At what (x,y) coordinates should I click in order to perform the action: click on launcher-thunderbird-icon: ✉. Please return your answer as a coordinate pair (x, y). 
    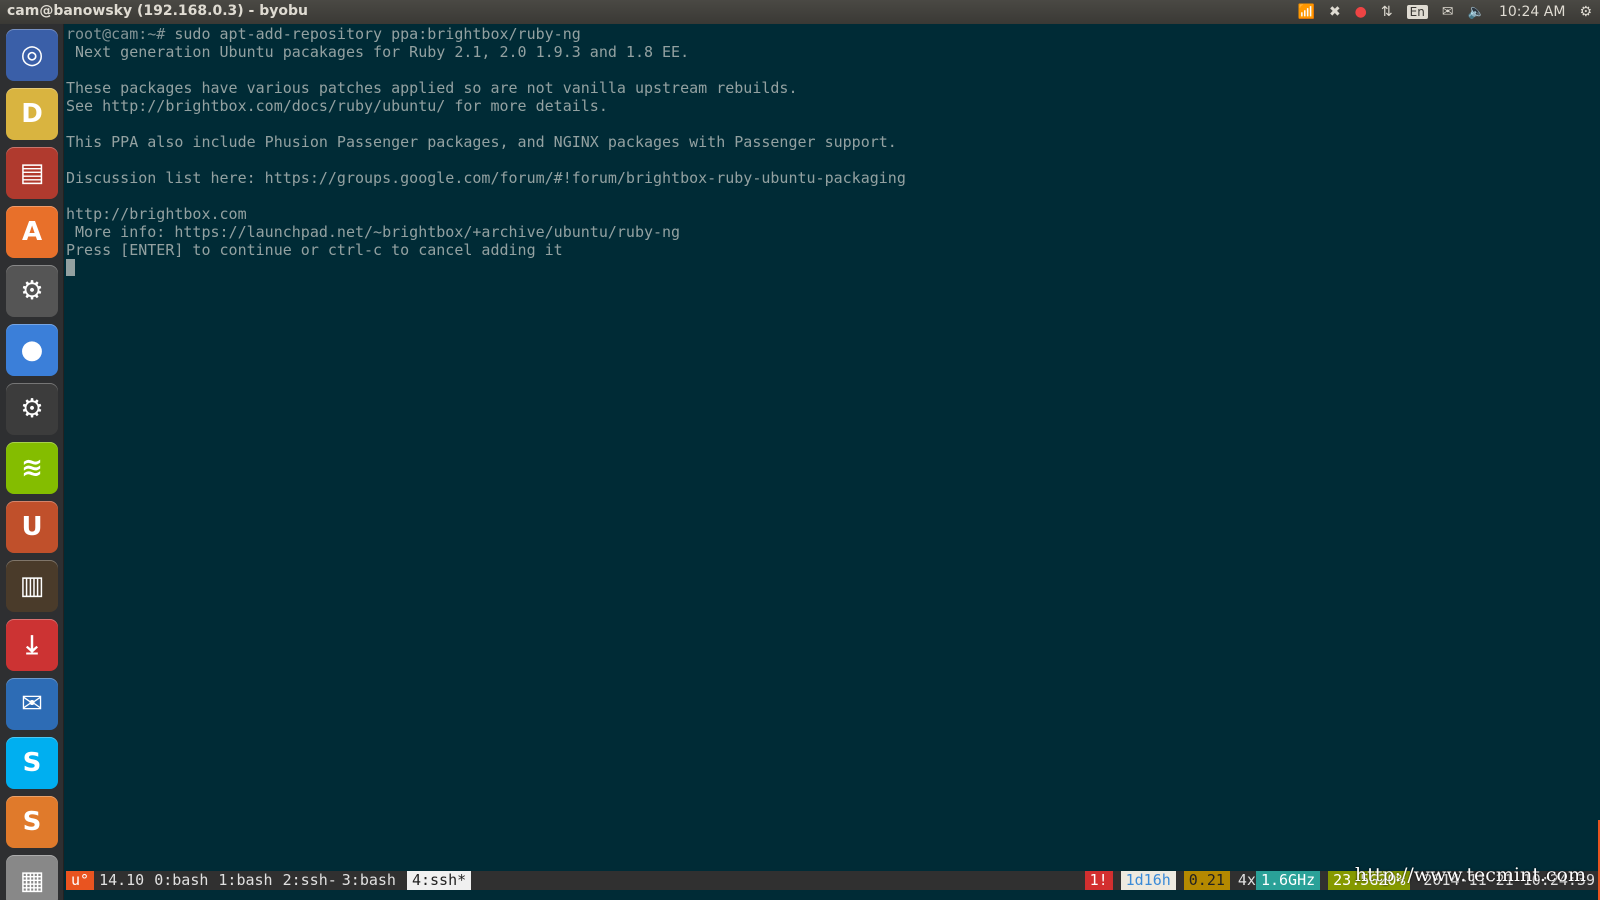
    Looking at the image, I should click on (32, 704).